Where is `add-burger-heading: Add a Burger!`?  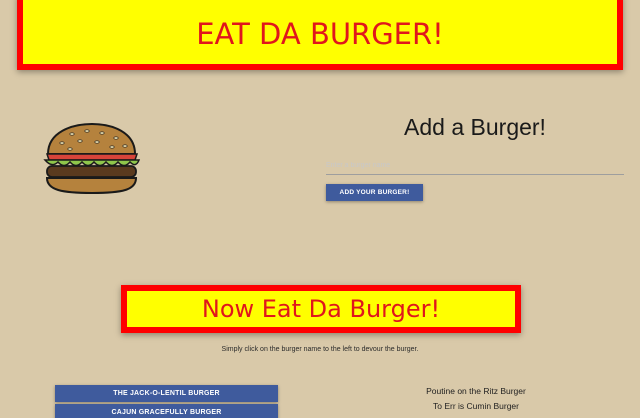 add-burger-heading: Add a Burger! is located at coordinates (475, 127).